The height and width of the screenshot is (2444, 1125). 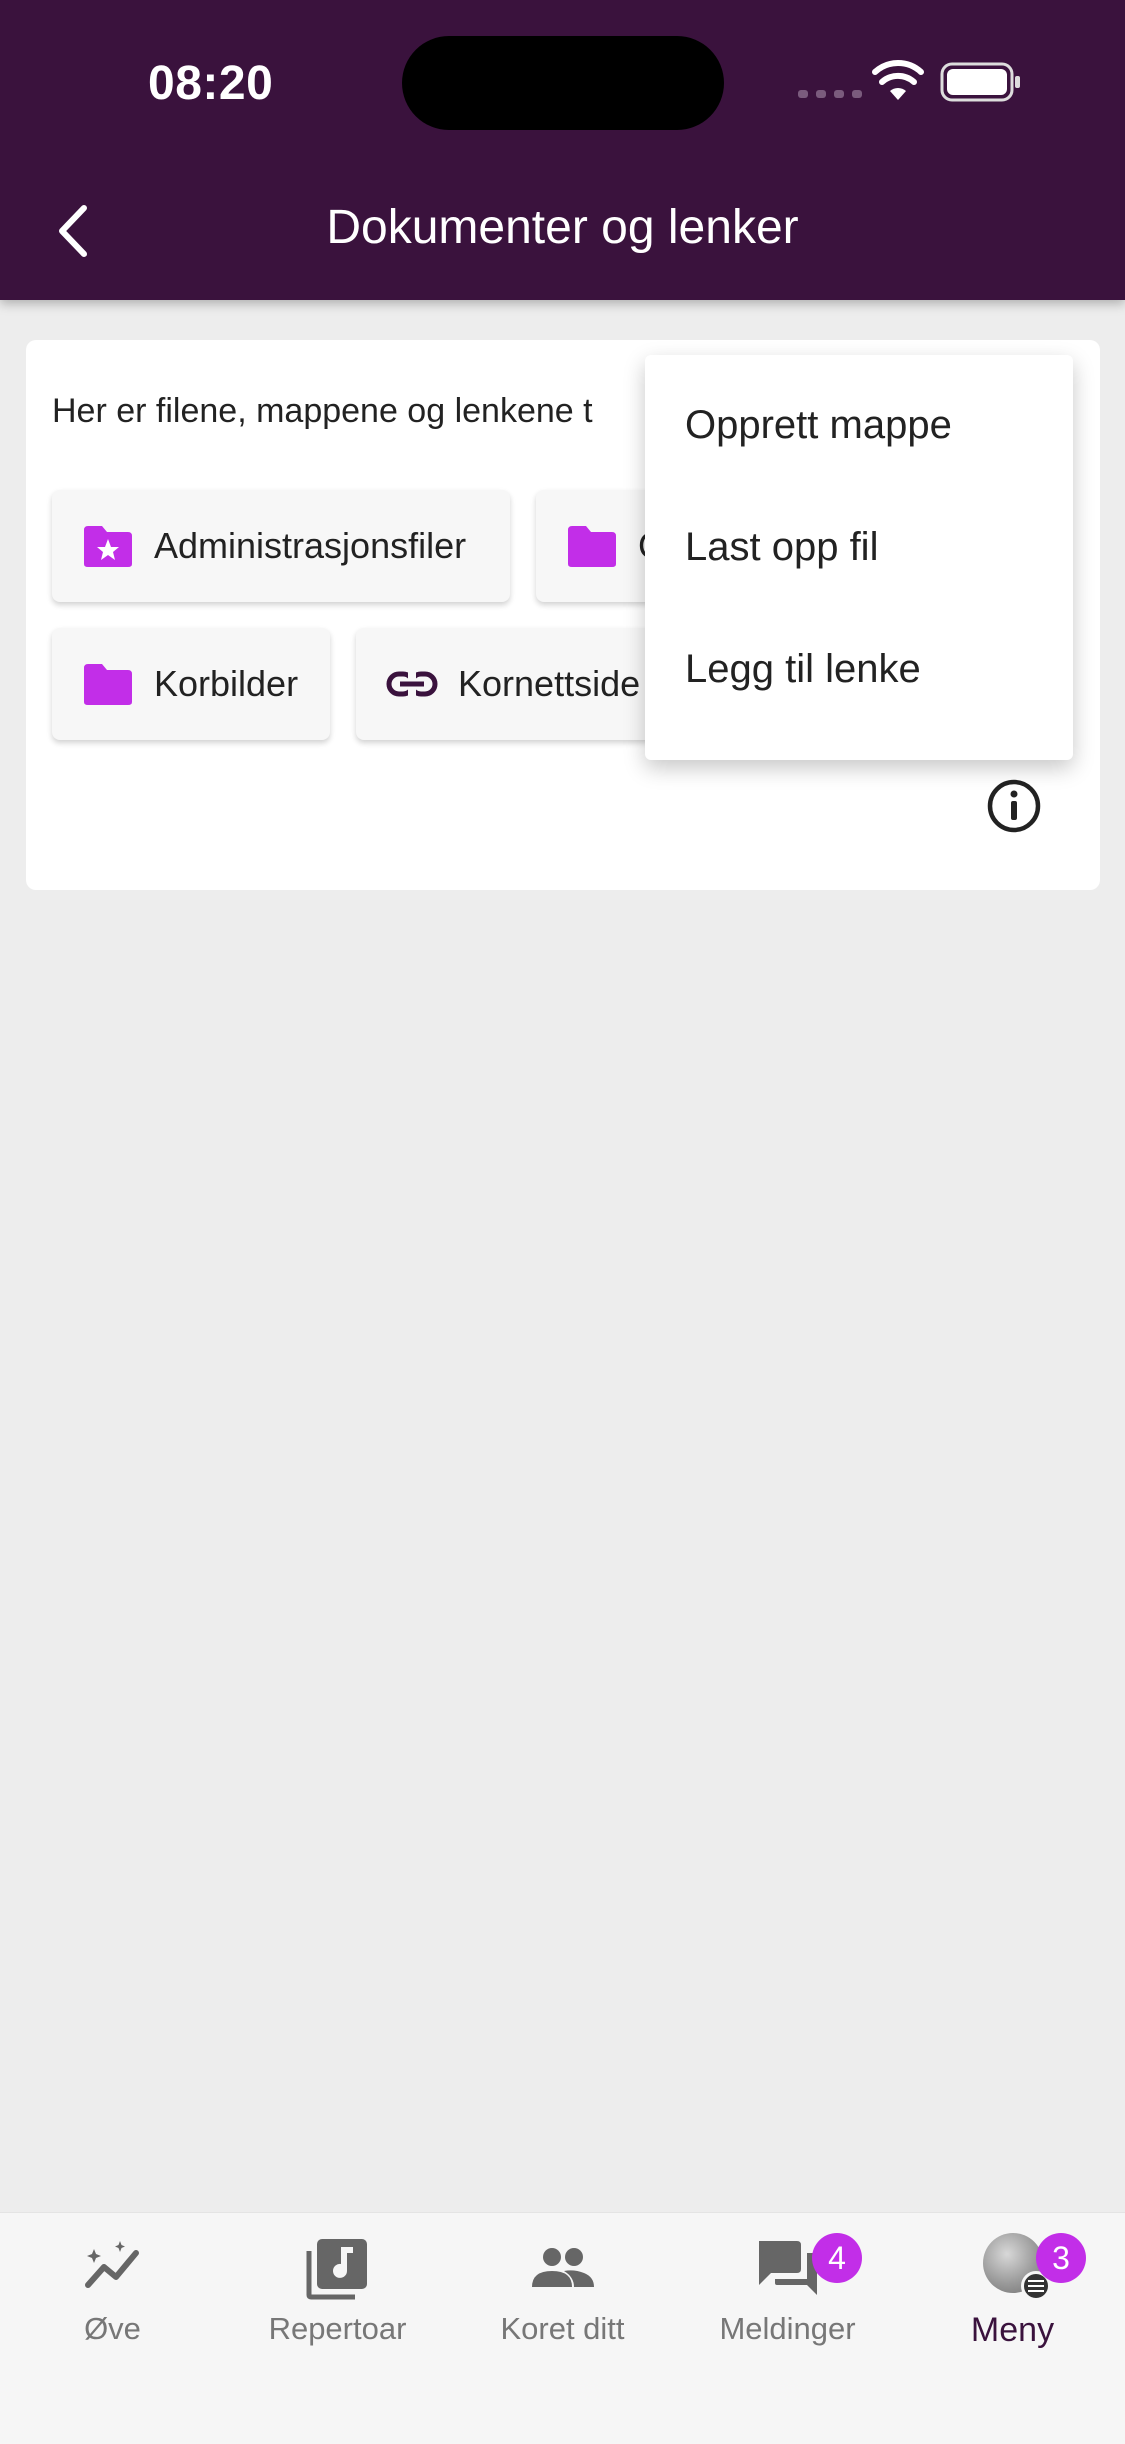 I want to click on folder-chip-korbilder: Korbilder, so click(x=191, y=684).